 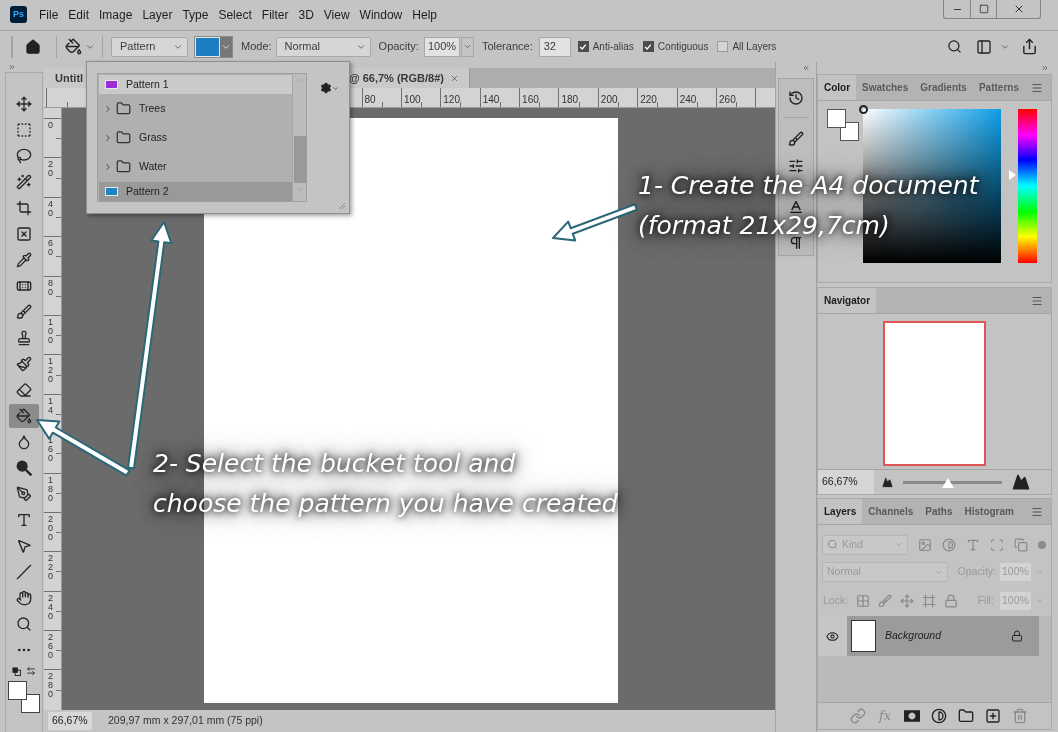 I want to click on layer-row: Background, so click(x=943, y=636).